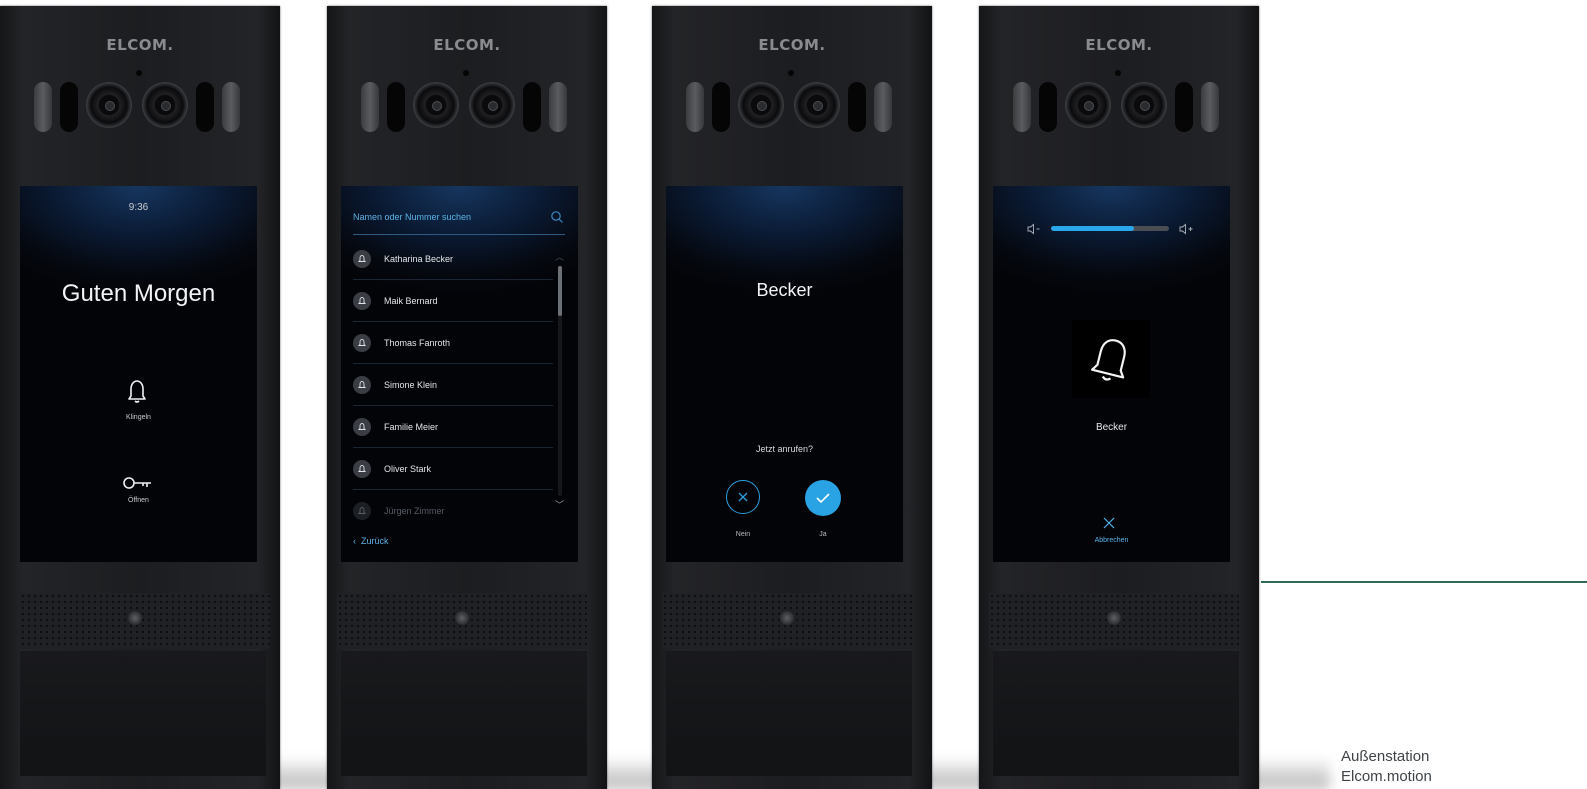  I want to click on list-item: Simone Klein, so click(453, 385).